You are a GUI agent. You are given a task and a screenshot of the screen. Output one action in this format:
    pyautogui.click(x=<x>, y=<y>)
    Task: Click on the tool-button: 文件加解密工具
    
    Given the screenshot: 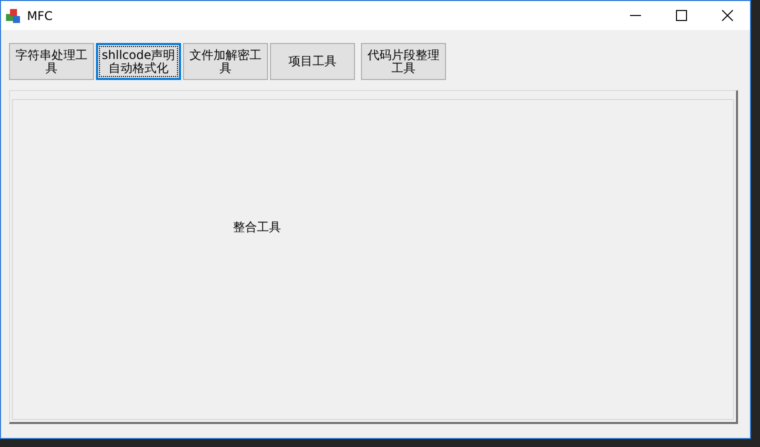 What is the action you would take?
    pyautogui.click(x=225, y=61)
    